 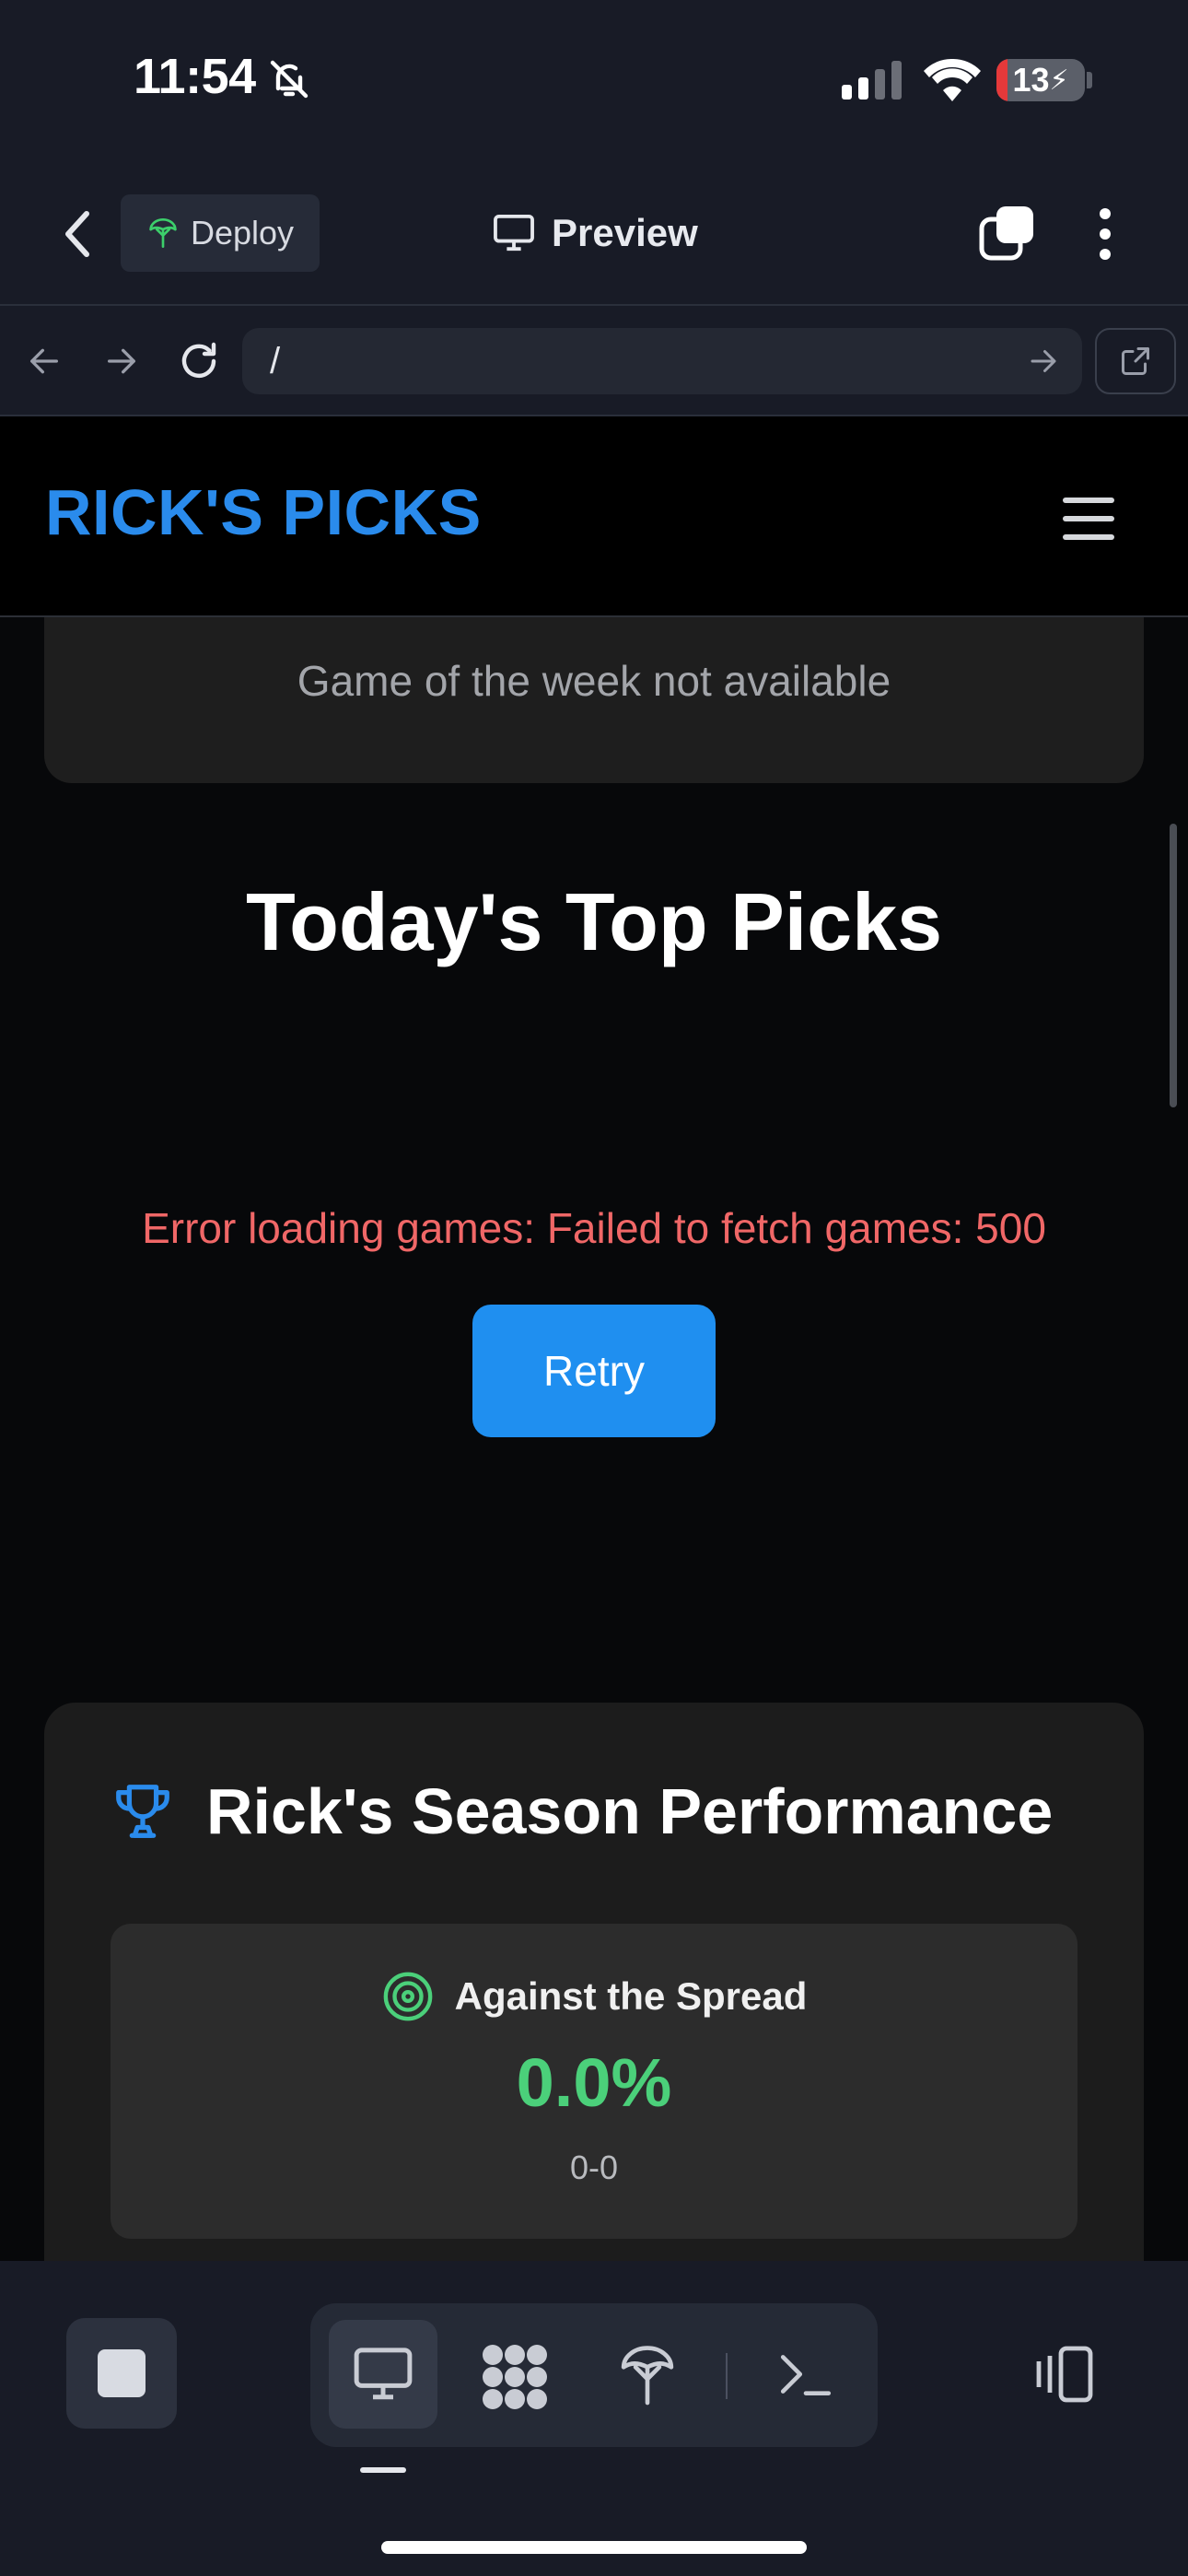 I want to click on layout-switch-icon, so click(x=1064, y=2374).